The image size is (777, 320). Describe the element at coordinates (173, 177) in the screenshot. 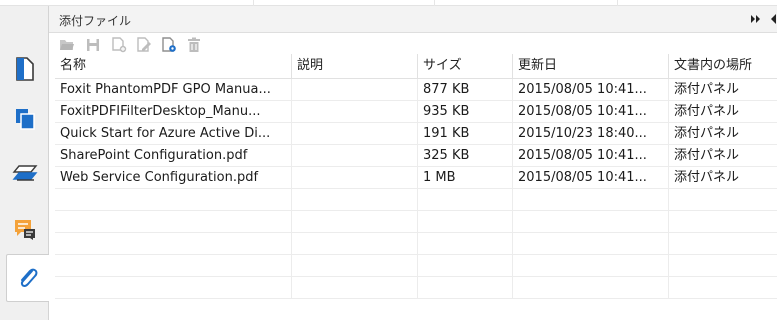

I see `cell-name: Web Service Configuration.pdf` at that location.